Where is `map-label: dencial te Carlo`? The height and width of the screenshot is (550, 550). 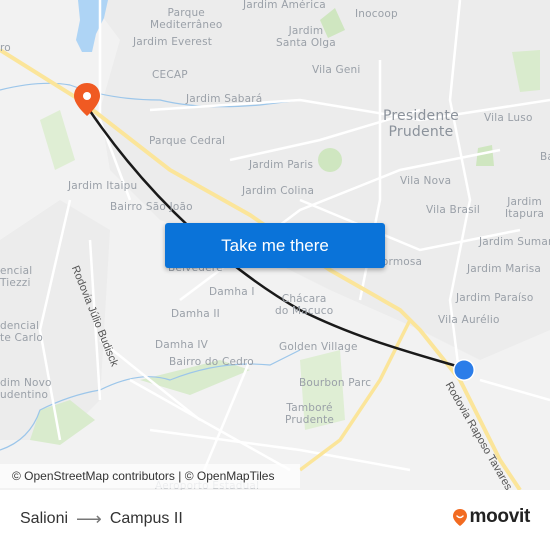 map-label: dencial te Carlo is located at coordinates (21, 332).